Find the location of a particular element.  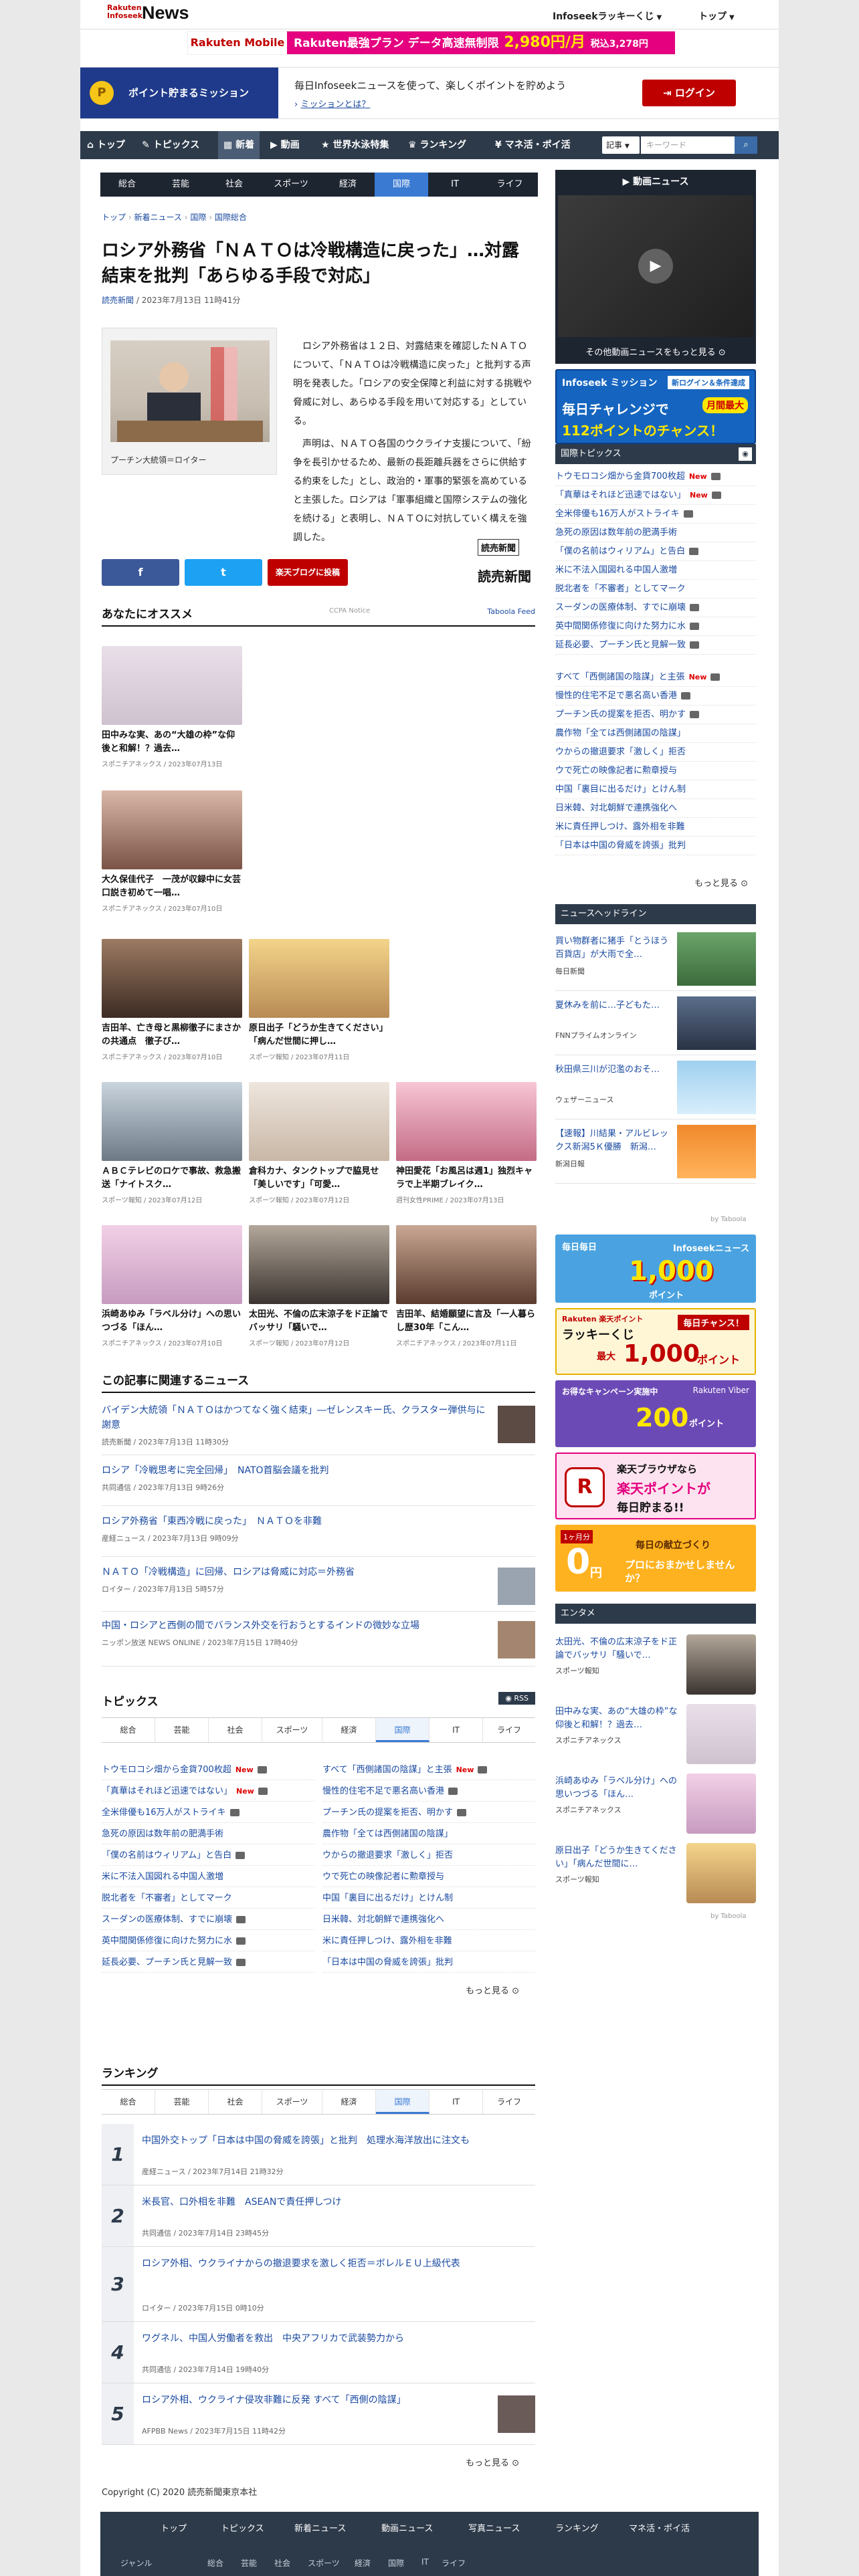

intl-topic-link: 「僕の名前はウィリアム」と告白 is located at coordinates (655, 552).